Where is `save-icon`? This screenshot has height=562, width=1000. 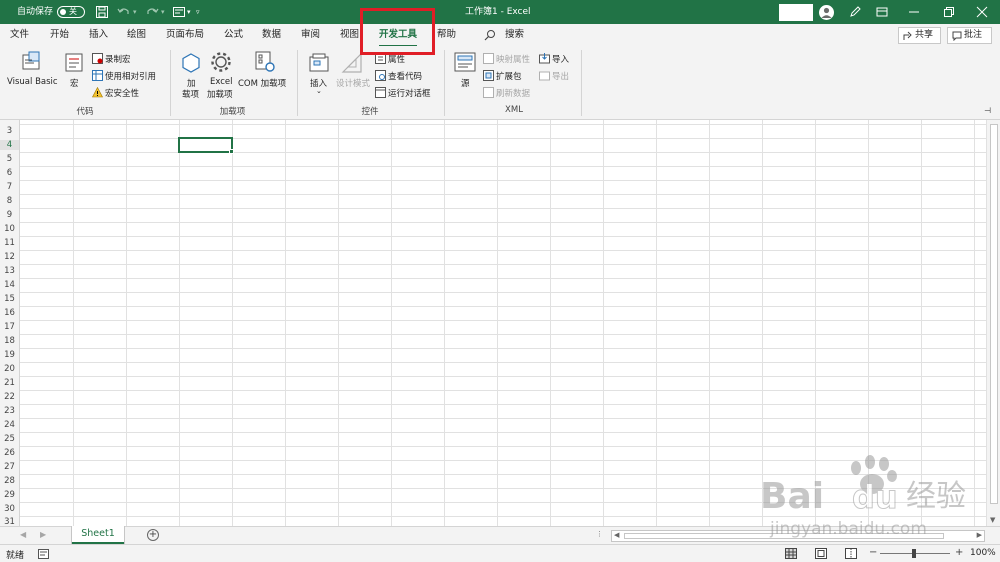
save-icon is located at coordinates (102, 12).